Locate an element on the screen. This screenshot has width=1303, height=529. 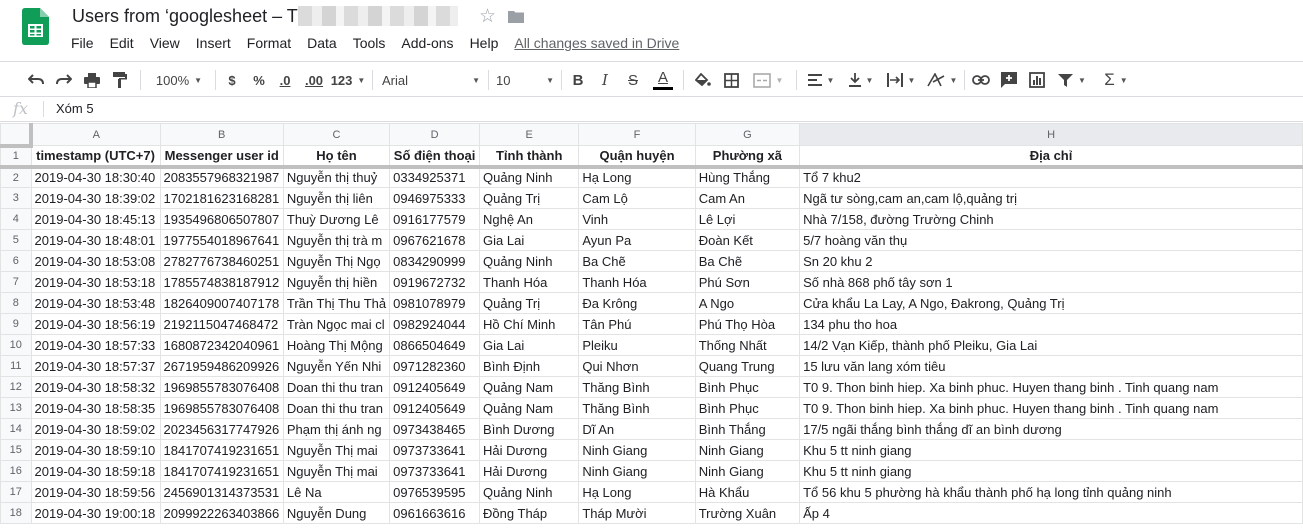
table-cell: Số nhà 868 phố tây sơn 1 is located at coordinates (1051, 282).